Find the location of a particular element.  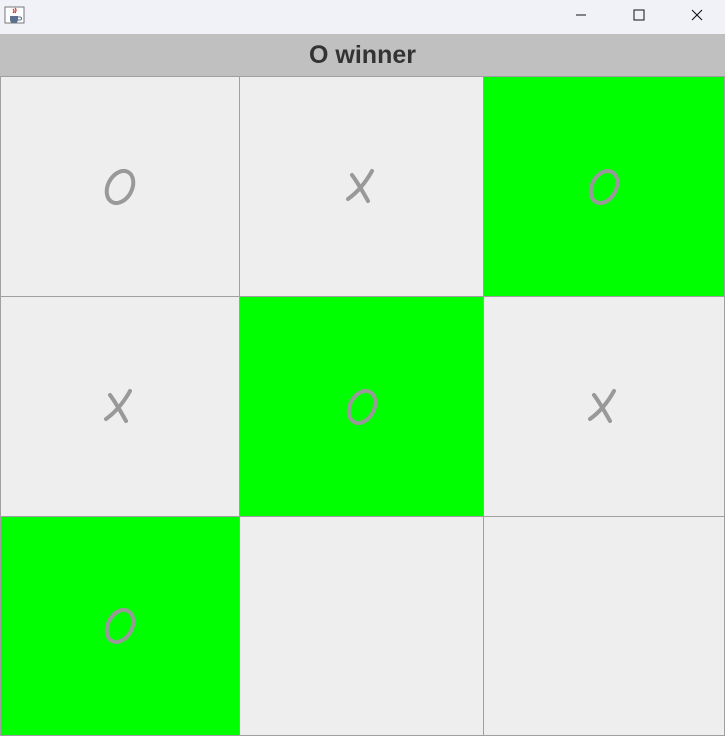

java-coffee-cup-icon is located at coordinates (14, 15).